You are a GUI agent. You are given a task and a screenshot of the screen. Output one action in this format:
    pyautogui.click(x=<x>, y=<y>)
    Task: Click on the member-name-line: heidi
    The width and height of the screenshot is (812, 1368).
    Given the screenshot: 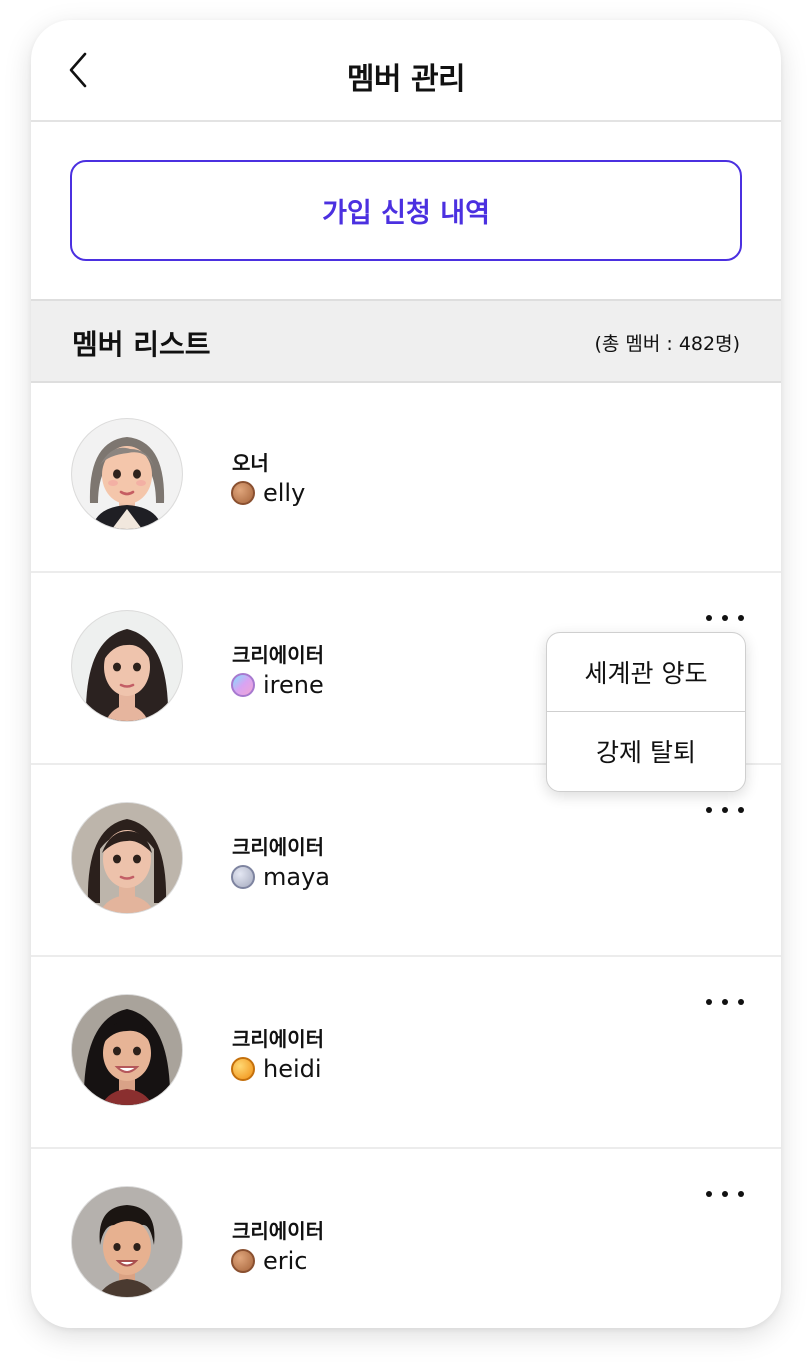 What is the action you would take?
    pyautogui.click(x=276, y=1069)
    